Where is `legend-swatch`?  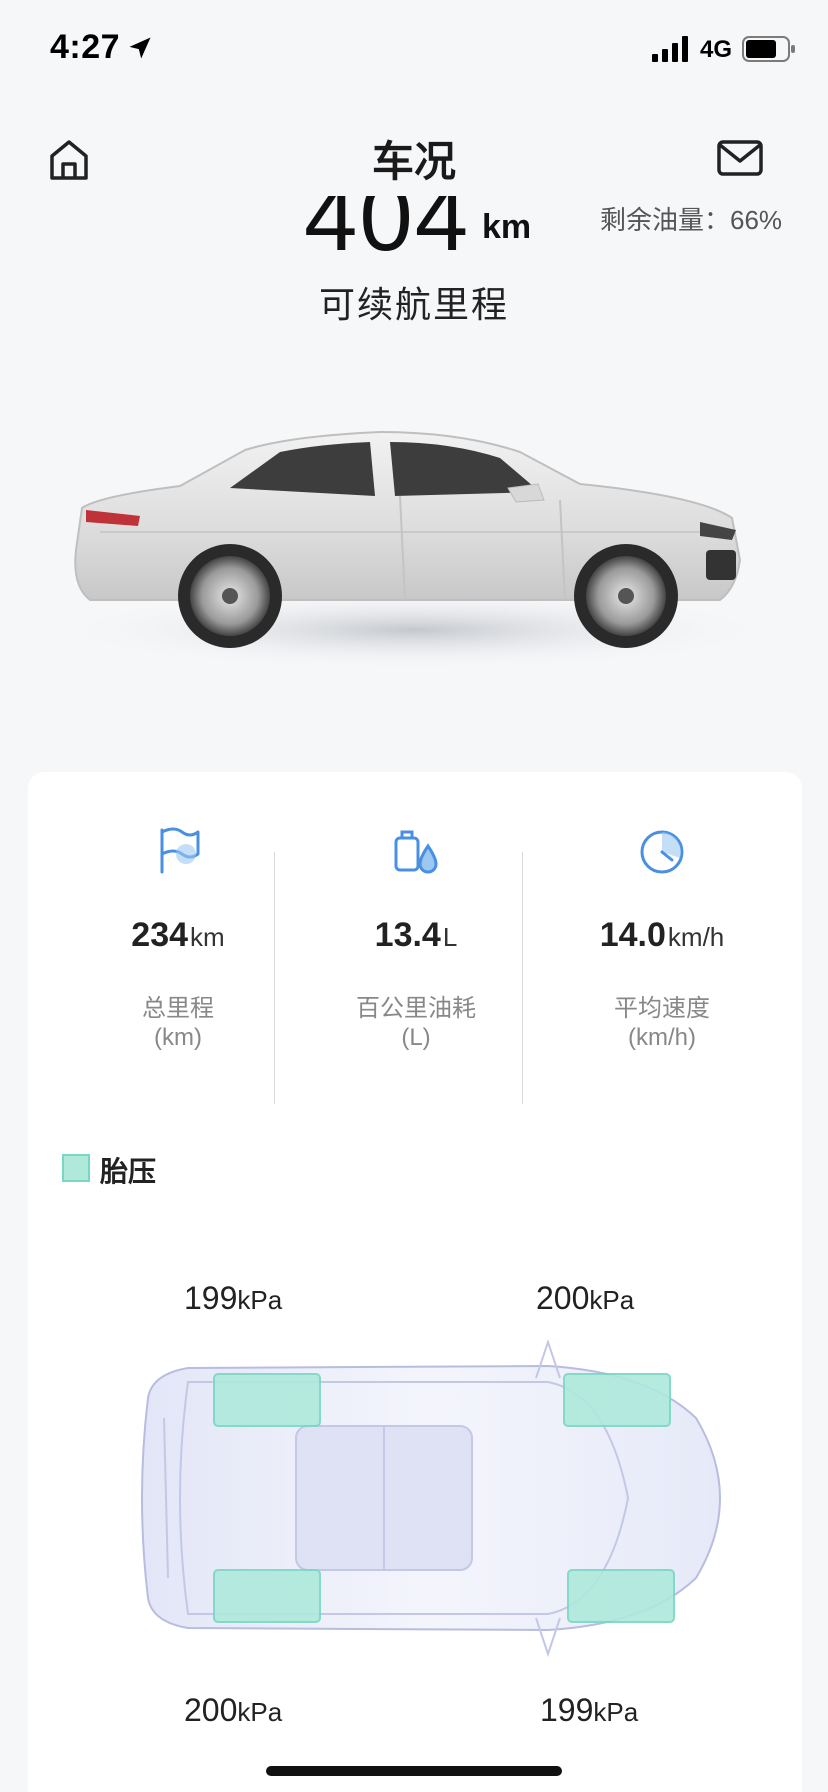 legend-swatch is located at coordinates (76, 1168).